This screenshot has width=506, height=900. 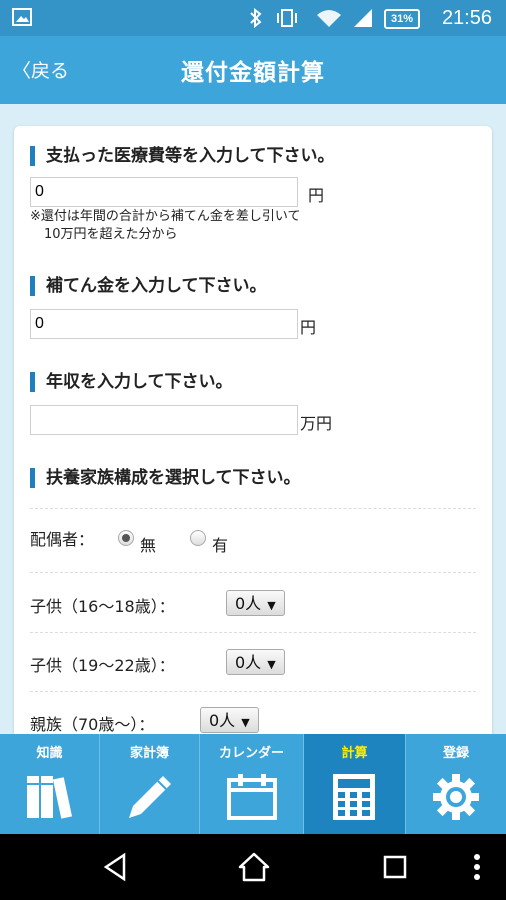 What do you see at coordinates (354, 753) in the screenshot?
I see `tab-calculation-label: 計算` at bounding box center [354, 753].